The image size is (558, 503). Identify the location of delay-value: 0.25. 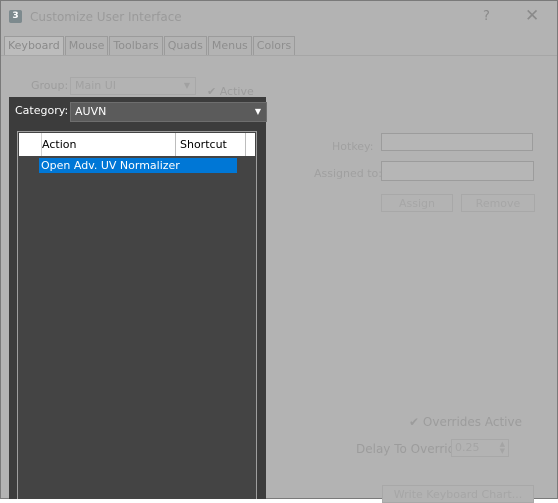
(467, 447).